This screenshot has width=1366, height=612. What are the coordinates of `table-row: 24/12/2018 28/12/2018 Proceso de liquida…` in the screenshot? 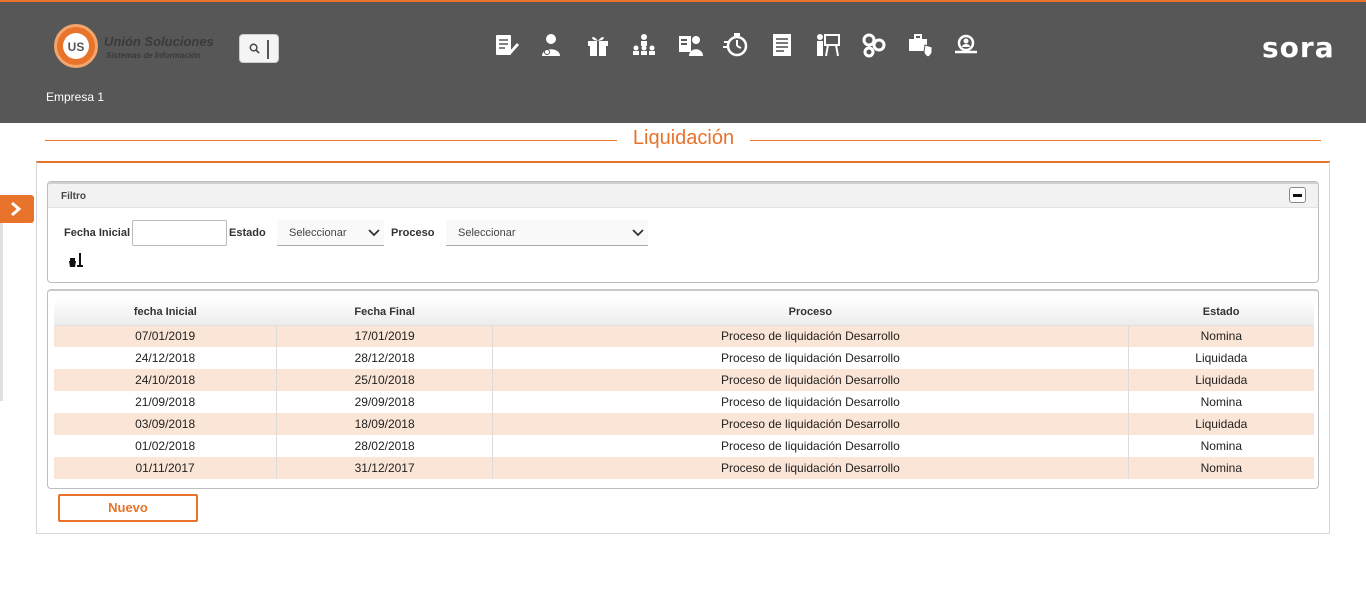 It's located at (684, 358).